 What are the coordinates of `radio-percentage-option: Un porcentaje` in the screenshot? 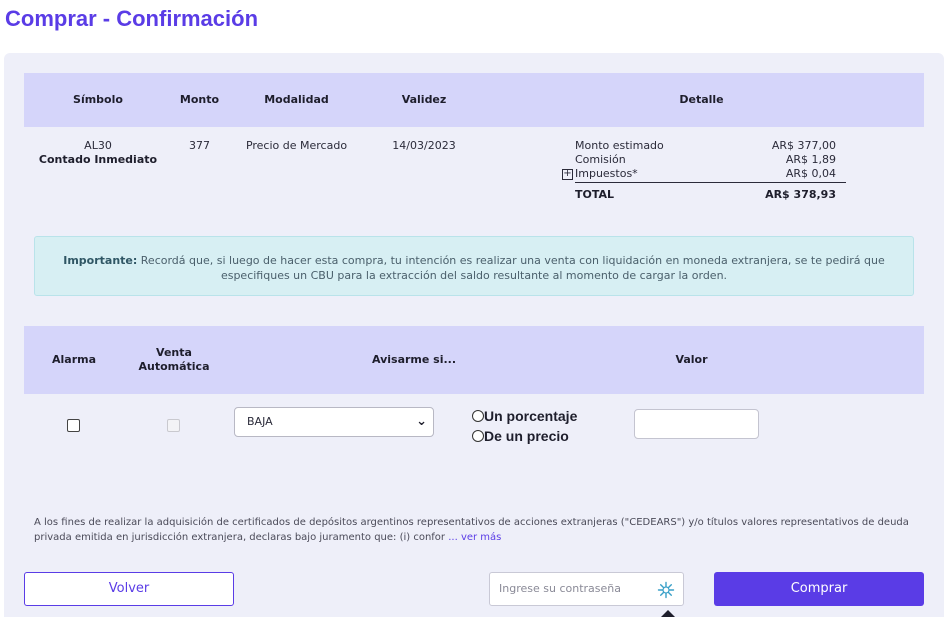 It's located at (524, 416).